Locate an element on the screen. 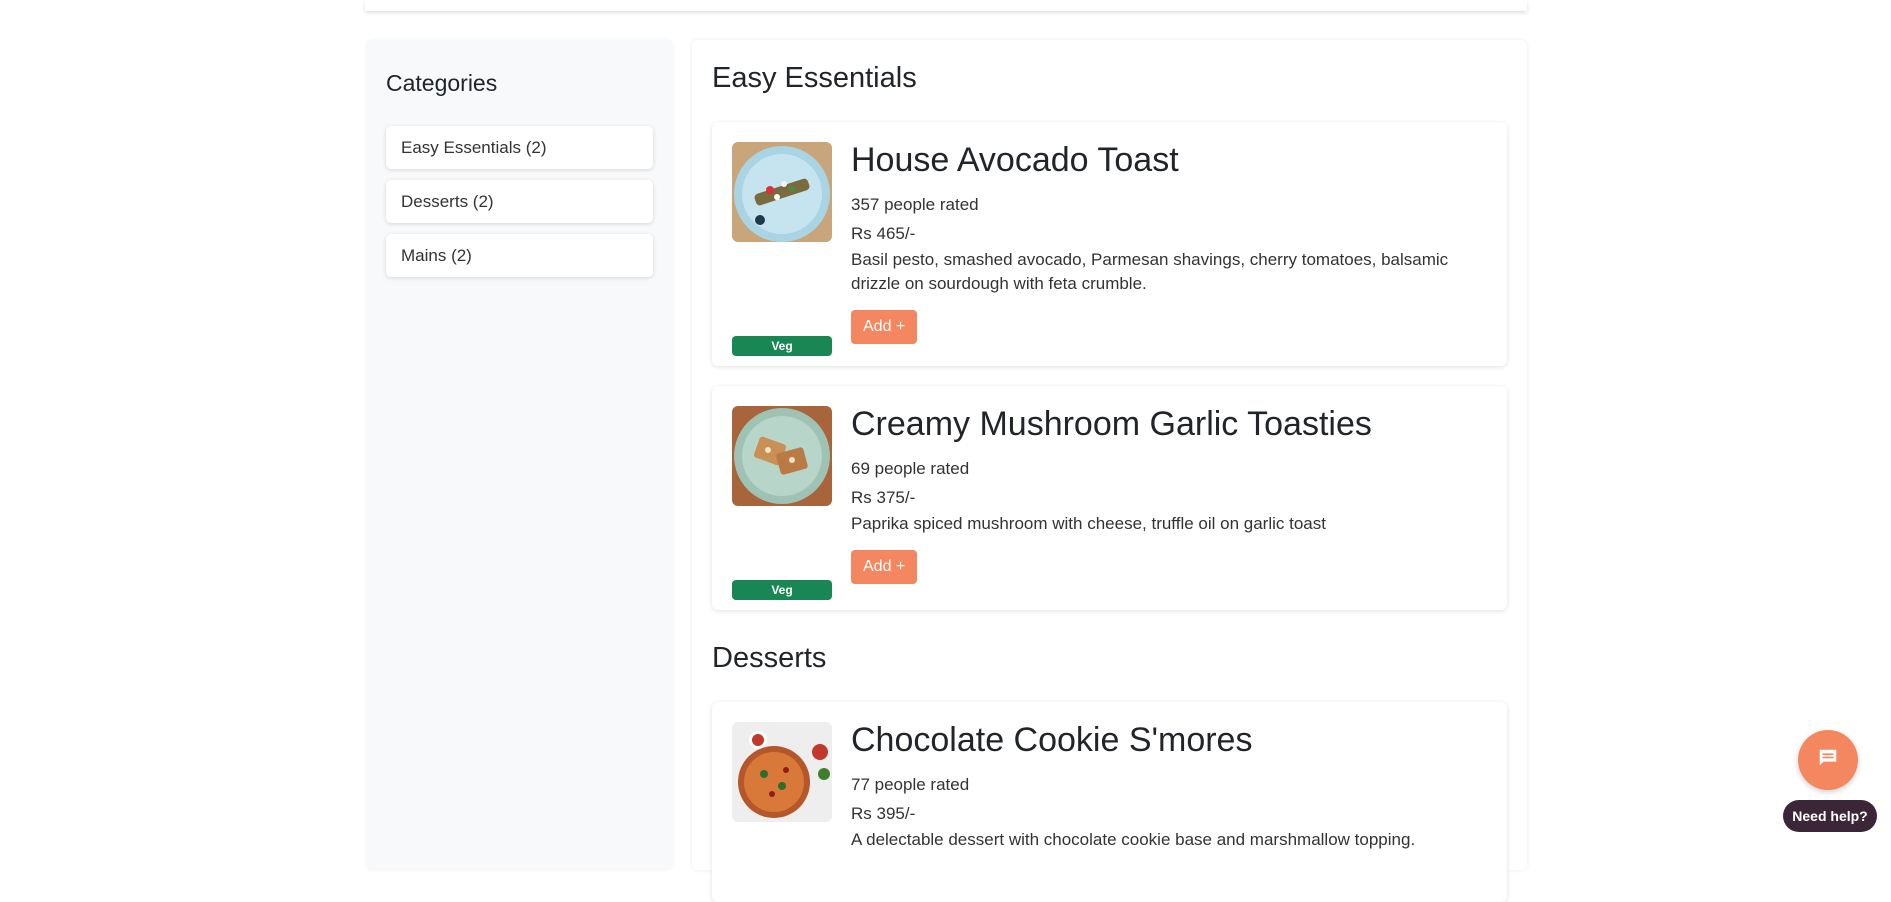  section-title-desserts: Desserts is located at coordinates (769, 658).